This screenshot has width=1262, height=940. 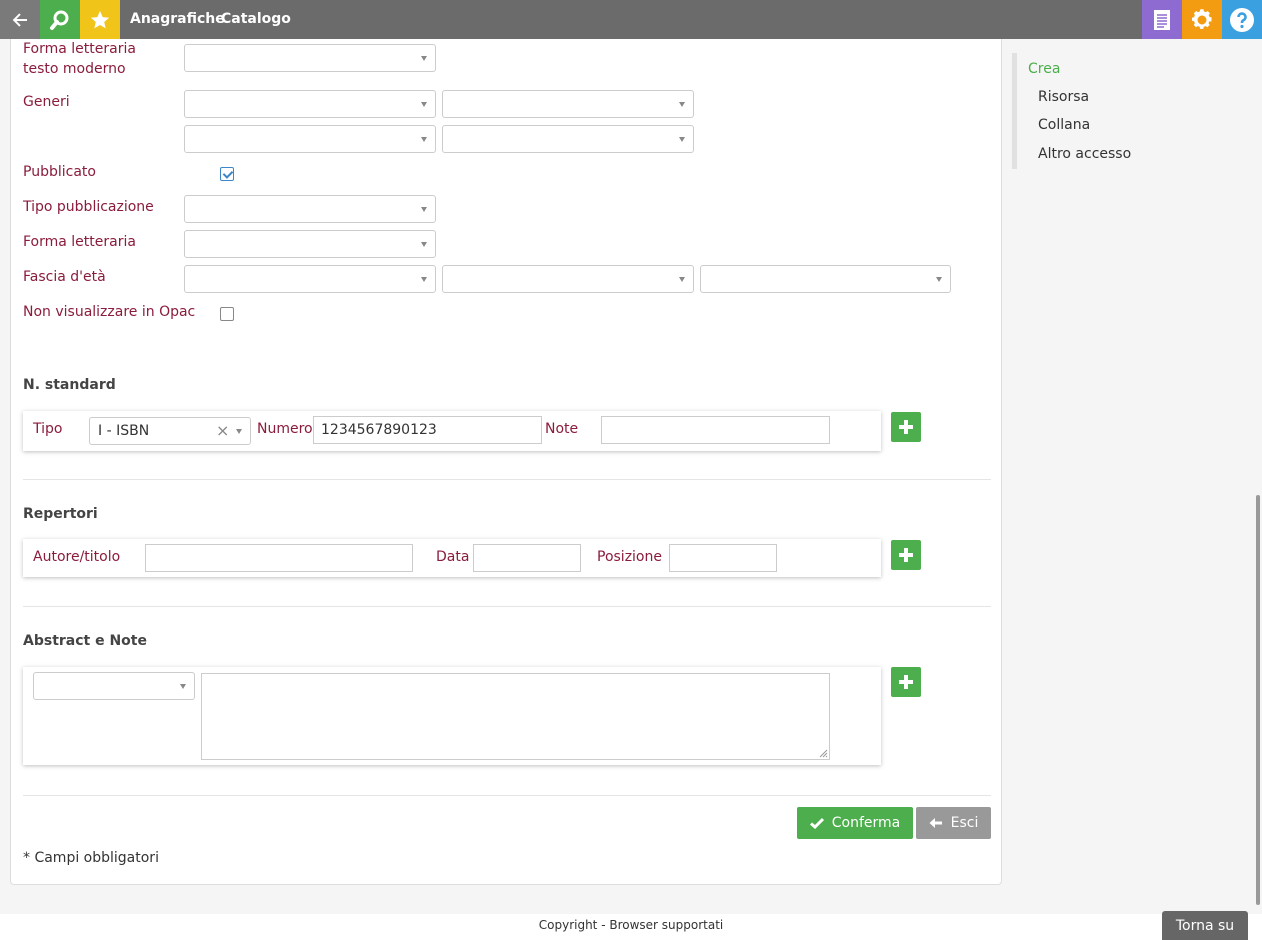 I want to click on checkbox-non-visualizzare-opac, so click(x=227, y=314).